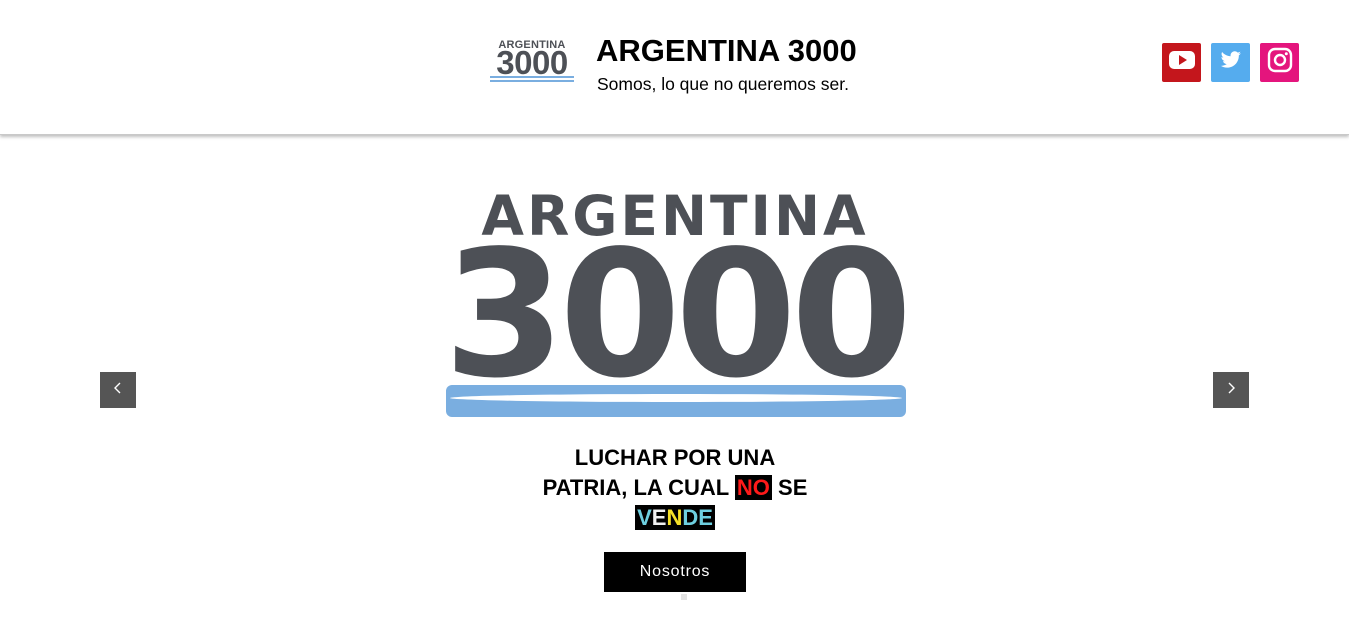  I want to click on slogan-line-2-end: SE, so click(793, 487).